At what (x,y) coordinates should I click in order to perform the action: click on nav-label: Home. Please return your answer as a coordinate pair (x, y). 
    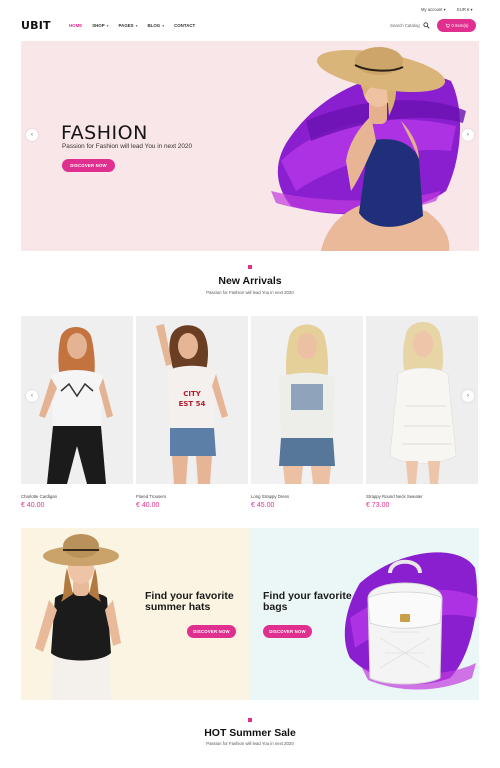
    Looking at the image, I should click on (76, 25).